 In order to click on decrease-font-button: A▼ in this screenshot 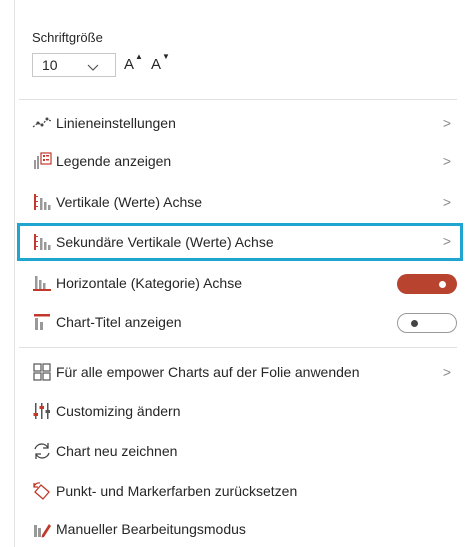, I will do `click(160, 62)`.